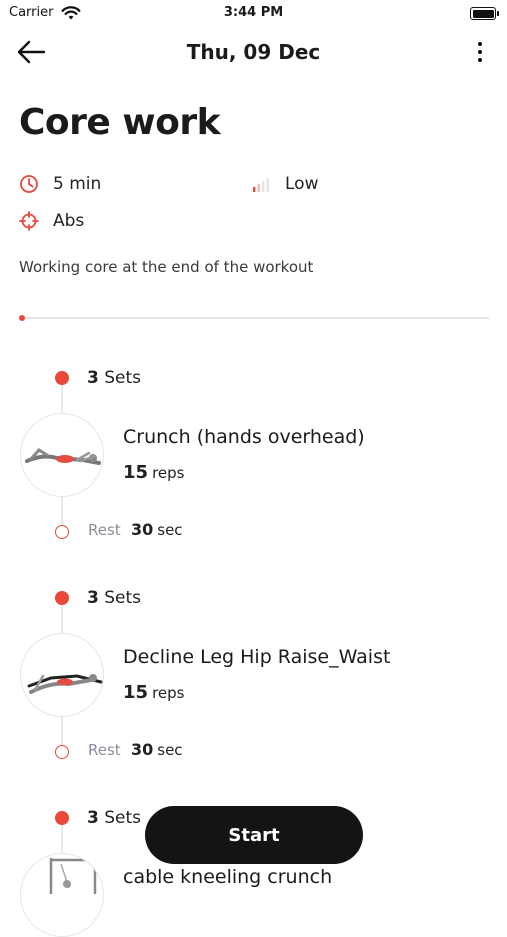 The height and width of the screenshot is (937, 507). Describe the element at coordinates (302, 184) in the screenshot. I see `intensity-text: Low` at that location.